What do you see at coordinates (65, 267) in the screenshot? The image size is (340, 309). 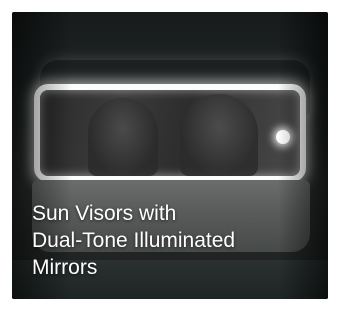 I see `caption-line: Mirrors` at bounding box center [65, 267].